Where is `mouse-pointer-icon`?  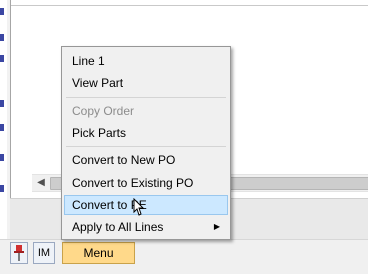
mouse-pointer-icon is located at coordinates (139, 207).